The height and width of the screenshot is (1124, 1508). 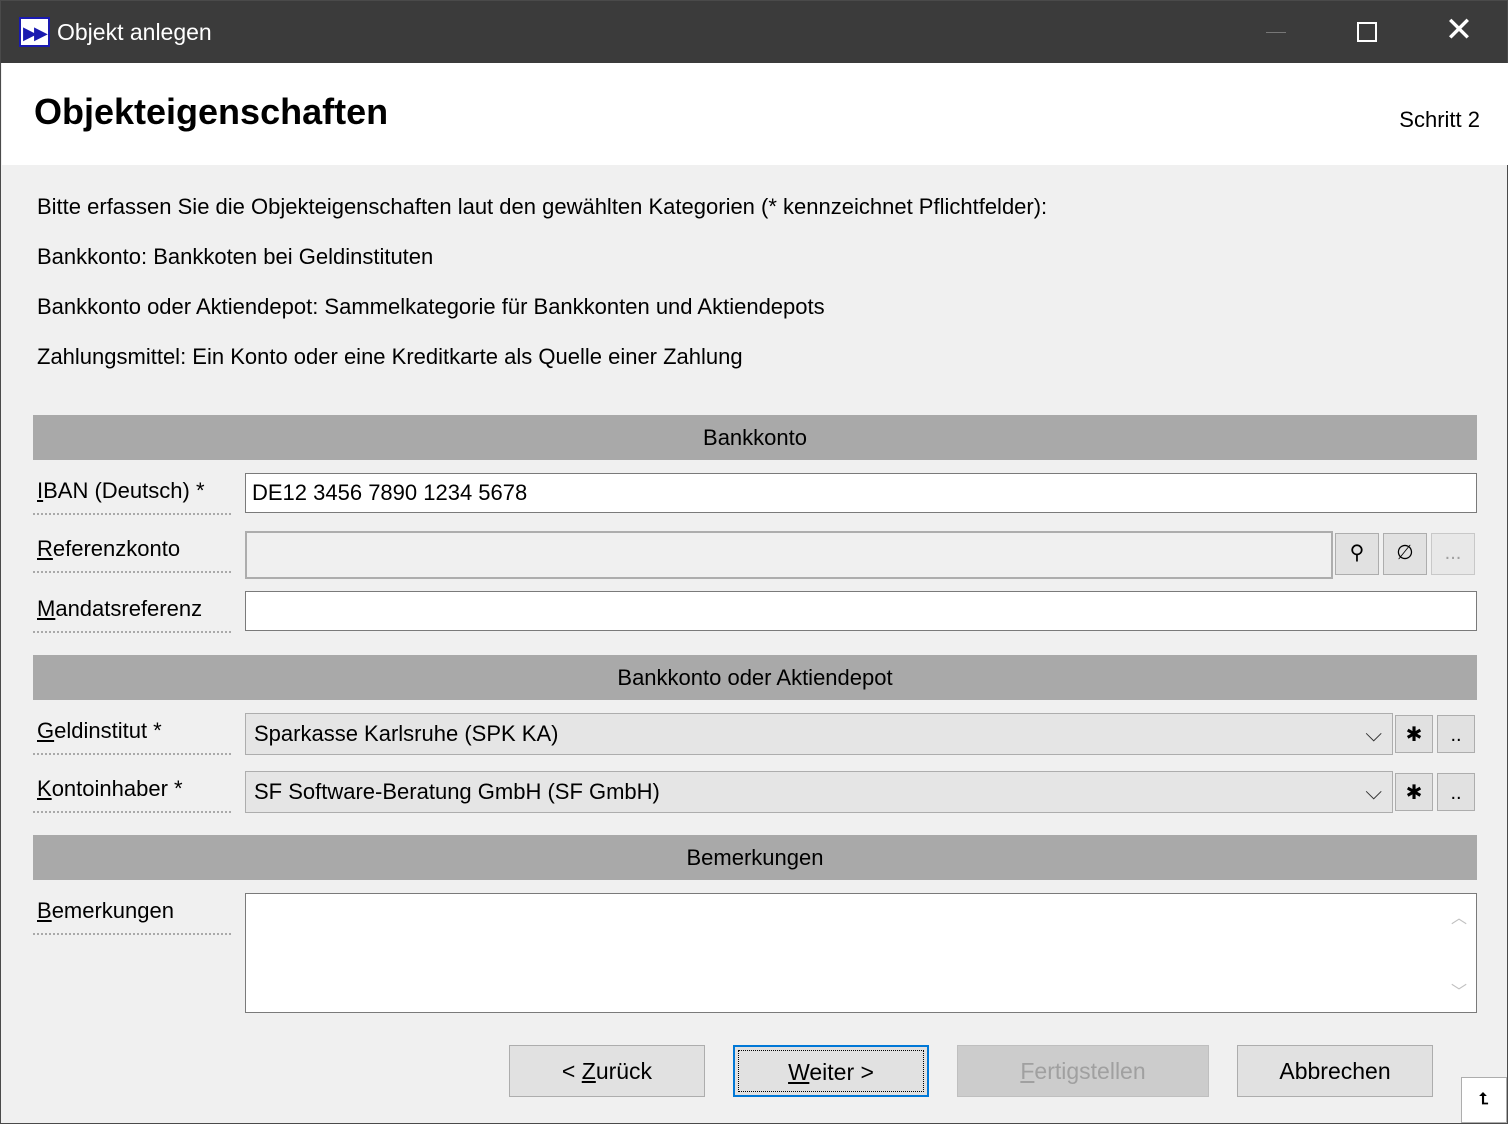 I want to click on section-header-bankkonto: Bankkonto, so click(x=755, y=437).